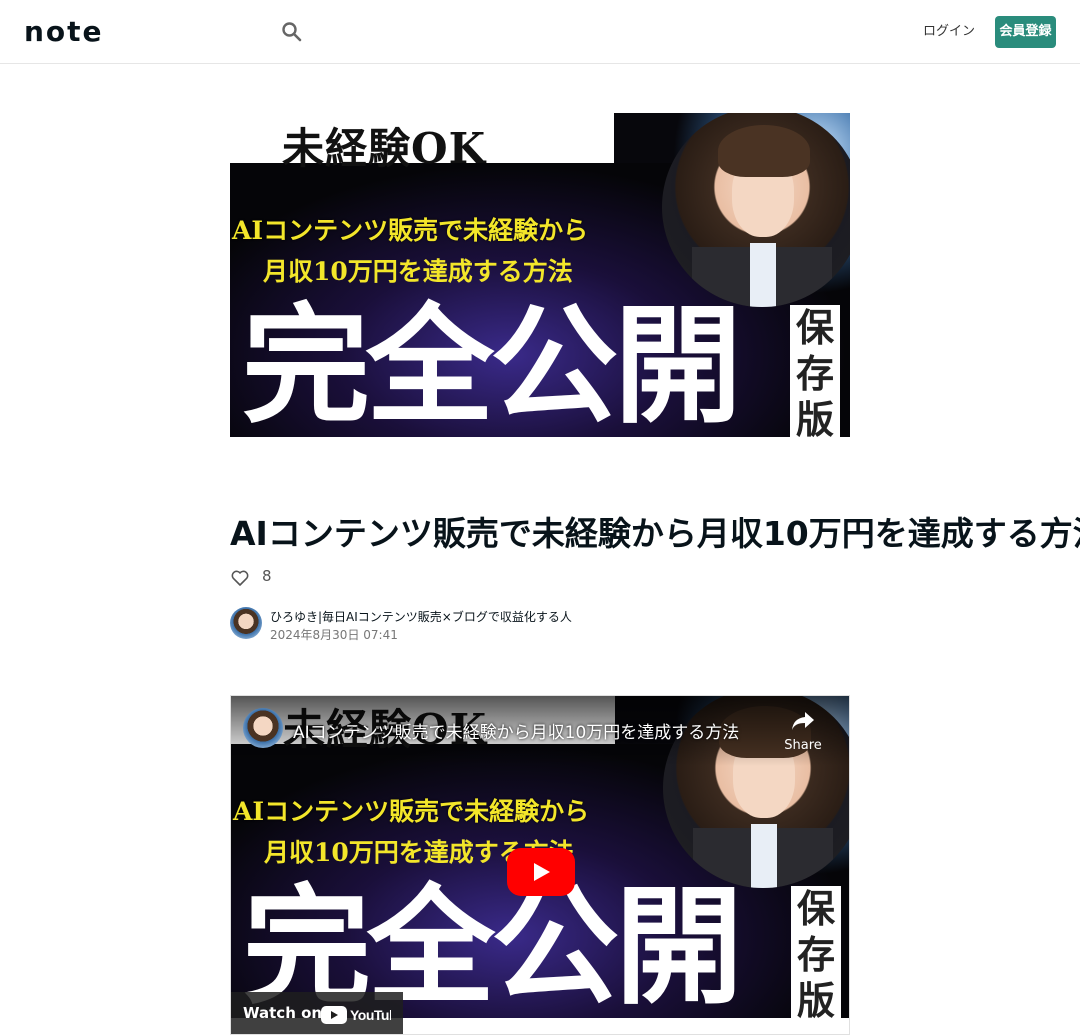 Image resolution: width=1080 pixels, height=1035 pixels. What do you see at coordinates (410, 230) in the screenshot?
I see `thumbnail-subtitle-line1: AIコンテンツ販売で未経験から` at bounding box center [410, 230].